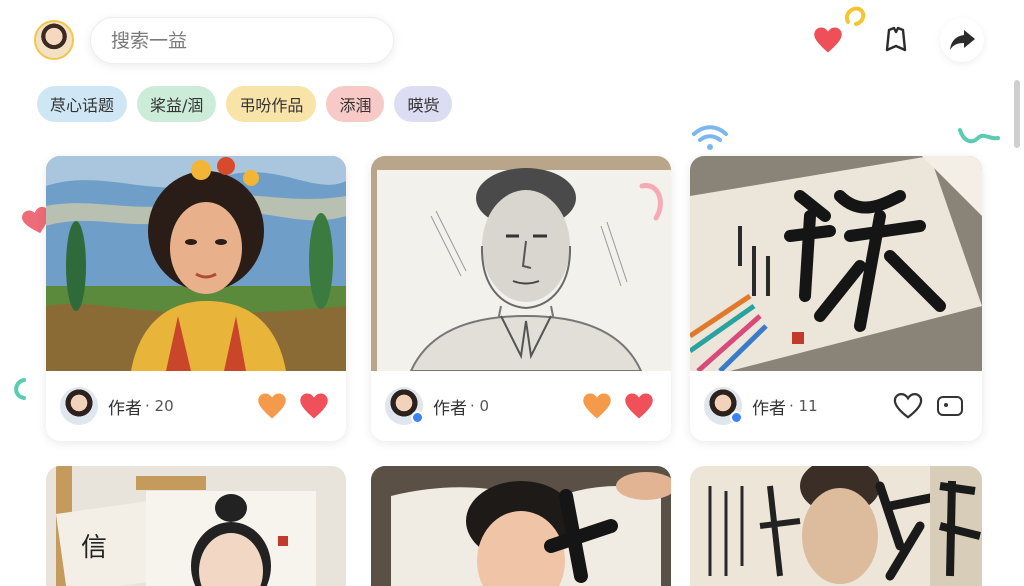 Image resolution: width=1024 pixels, height=586 pixels. I want to click on share-icon, so click(962, 40).